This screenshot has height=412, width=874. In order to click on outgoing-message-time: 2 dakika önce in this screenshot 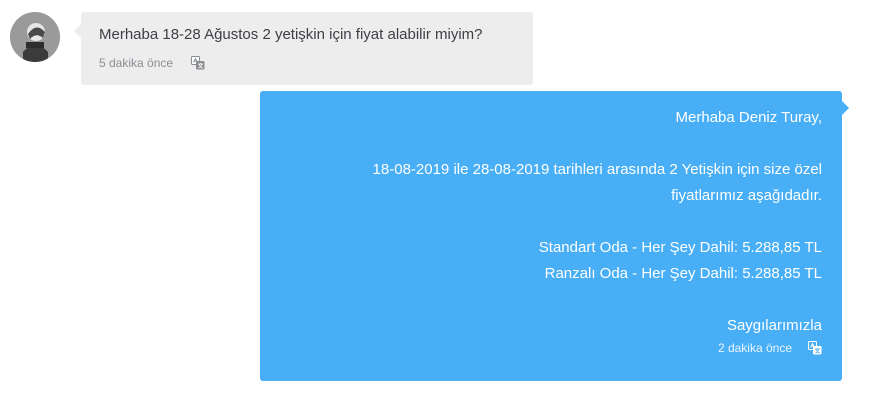, I will do `click(754, 348)`.